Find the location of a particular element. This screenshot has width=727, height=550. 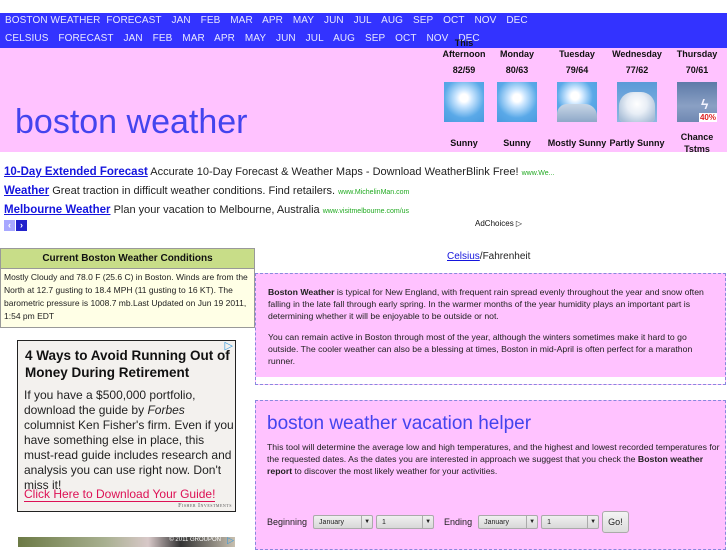

about-bold-lead: Boston Weather is located at coordinates (301, 292).